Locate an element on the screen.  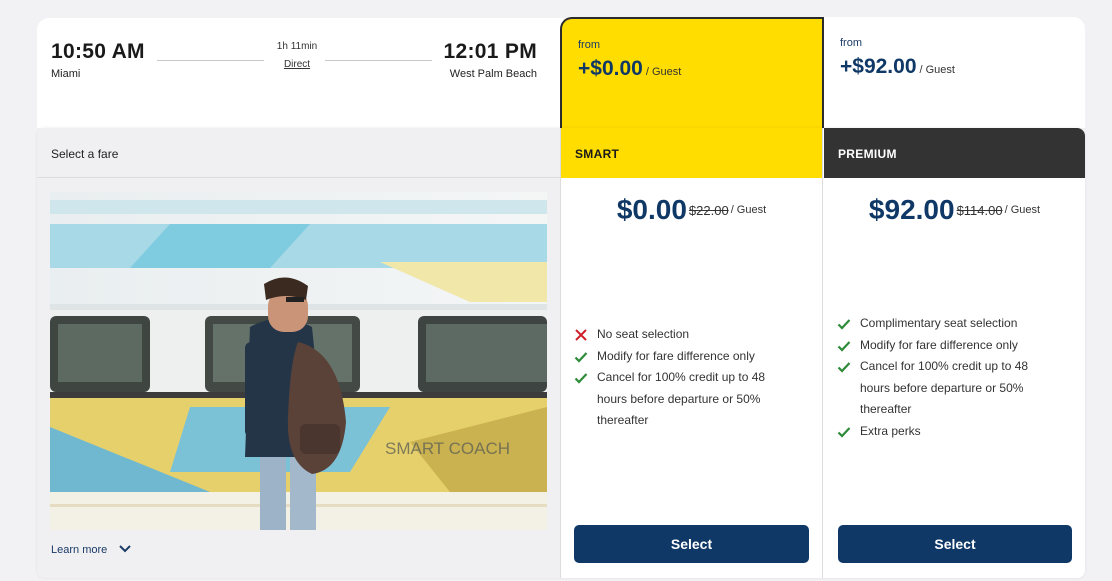
feature-item: Extra perks is located at coordinates (947, 432).